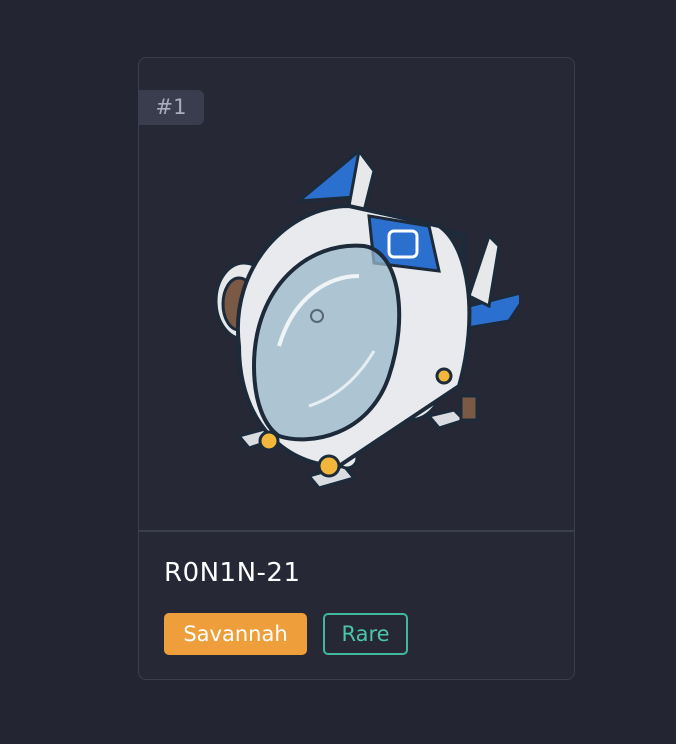  What do you see at coordinates (365, 634) in the screenshot?
I see `rarity-tag: Rare` at bounding box center [365, 634].